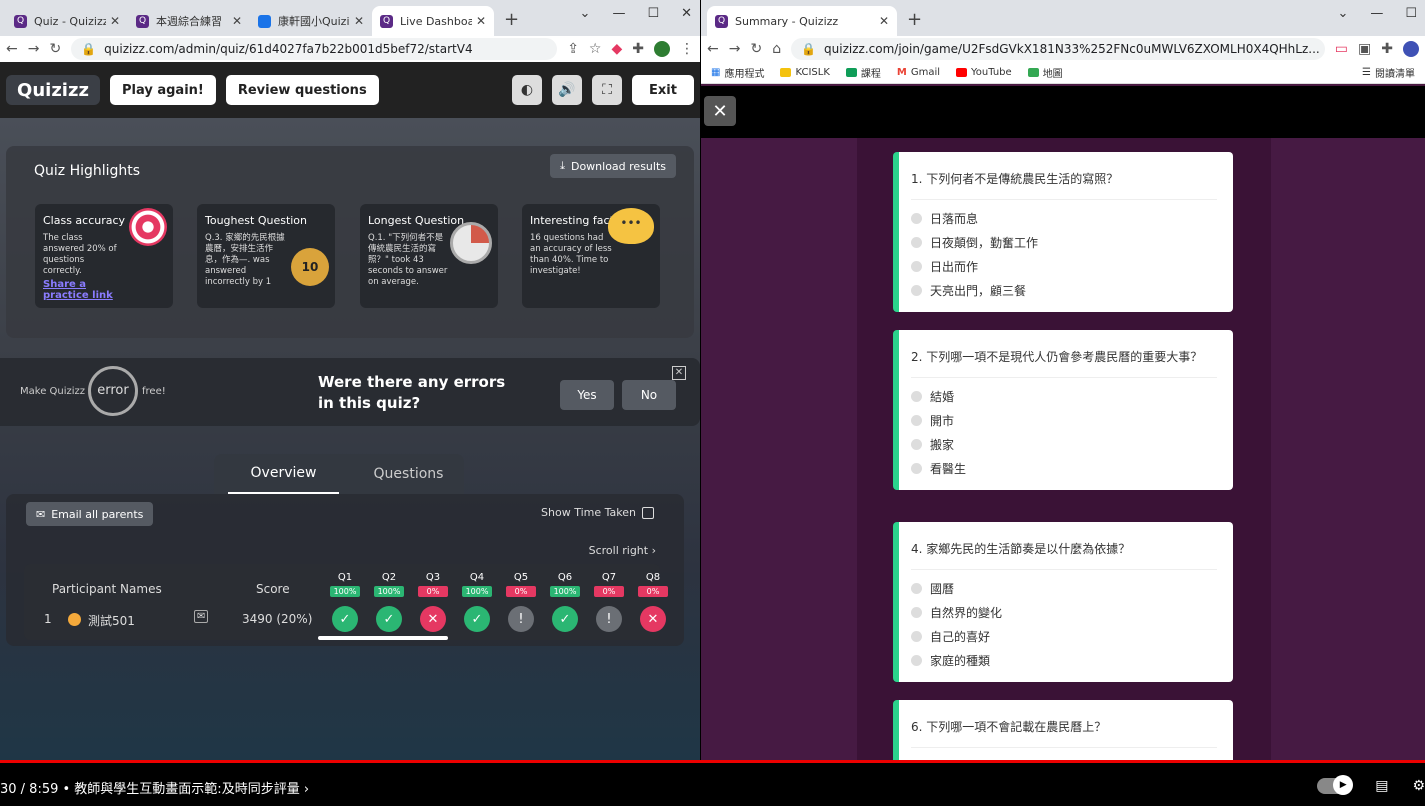 Image resolution: width=1425 pixels, height=806 pixels. Describe the element at coordinates (653, 584) in the screenshot. I see `question-header-q8: Q8 0%` at that location.